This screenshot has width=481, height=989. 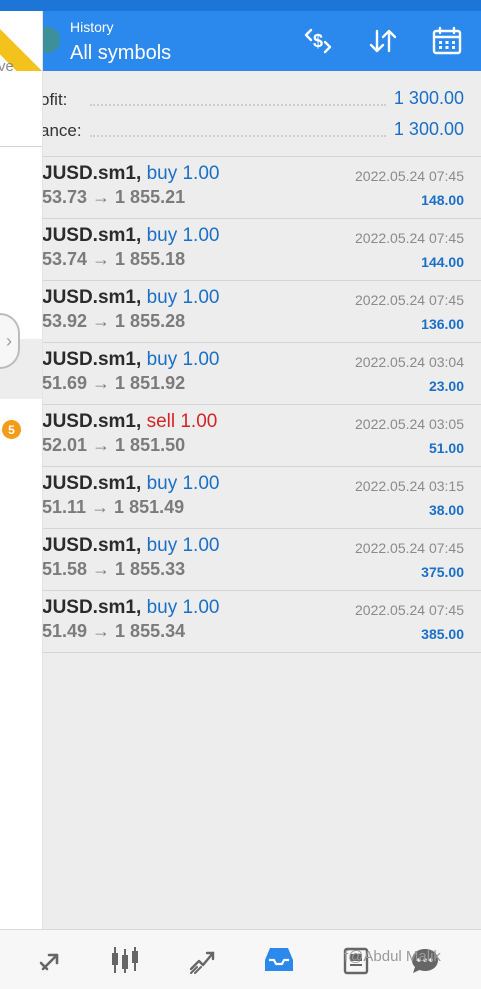 What do you see at coordinates (447, 41) in the screenshot?
I see `calendar-icon` at bounding box center [447, 41].